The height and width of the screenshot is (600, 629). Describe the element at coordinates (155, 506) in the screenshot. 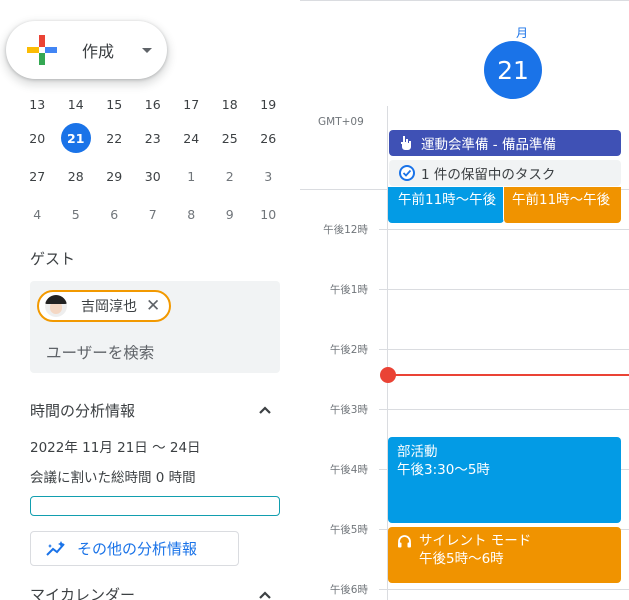

I see `analytics-progress-bar` at that location.